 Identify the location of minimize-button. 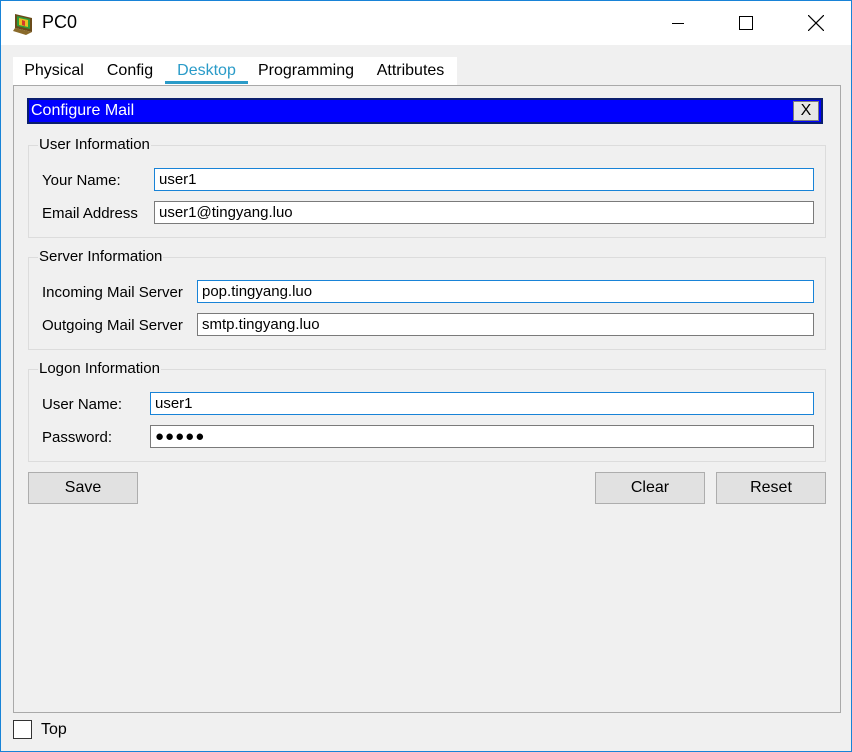
(678, 23).